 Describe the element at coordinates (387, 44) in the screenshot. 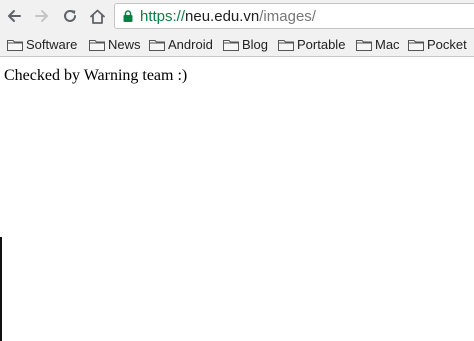

I see `bookmark-label: Mac` at that location.